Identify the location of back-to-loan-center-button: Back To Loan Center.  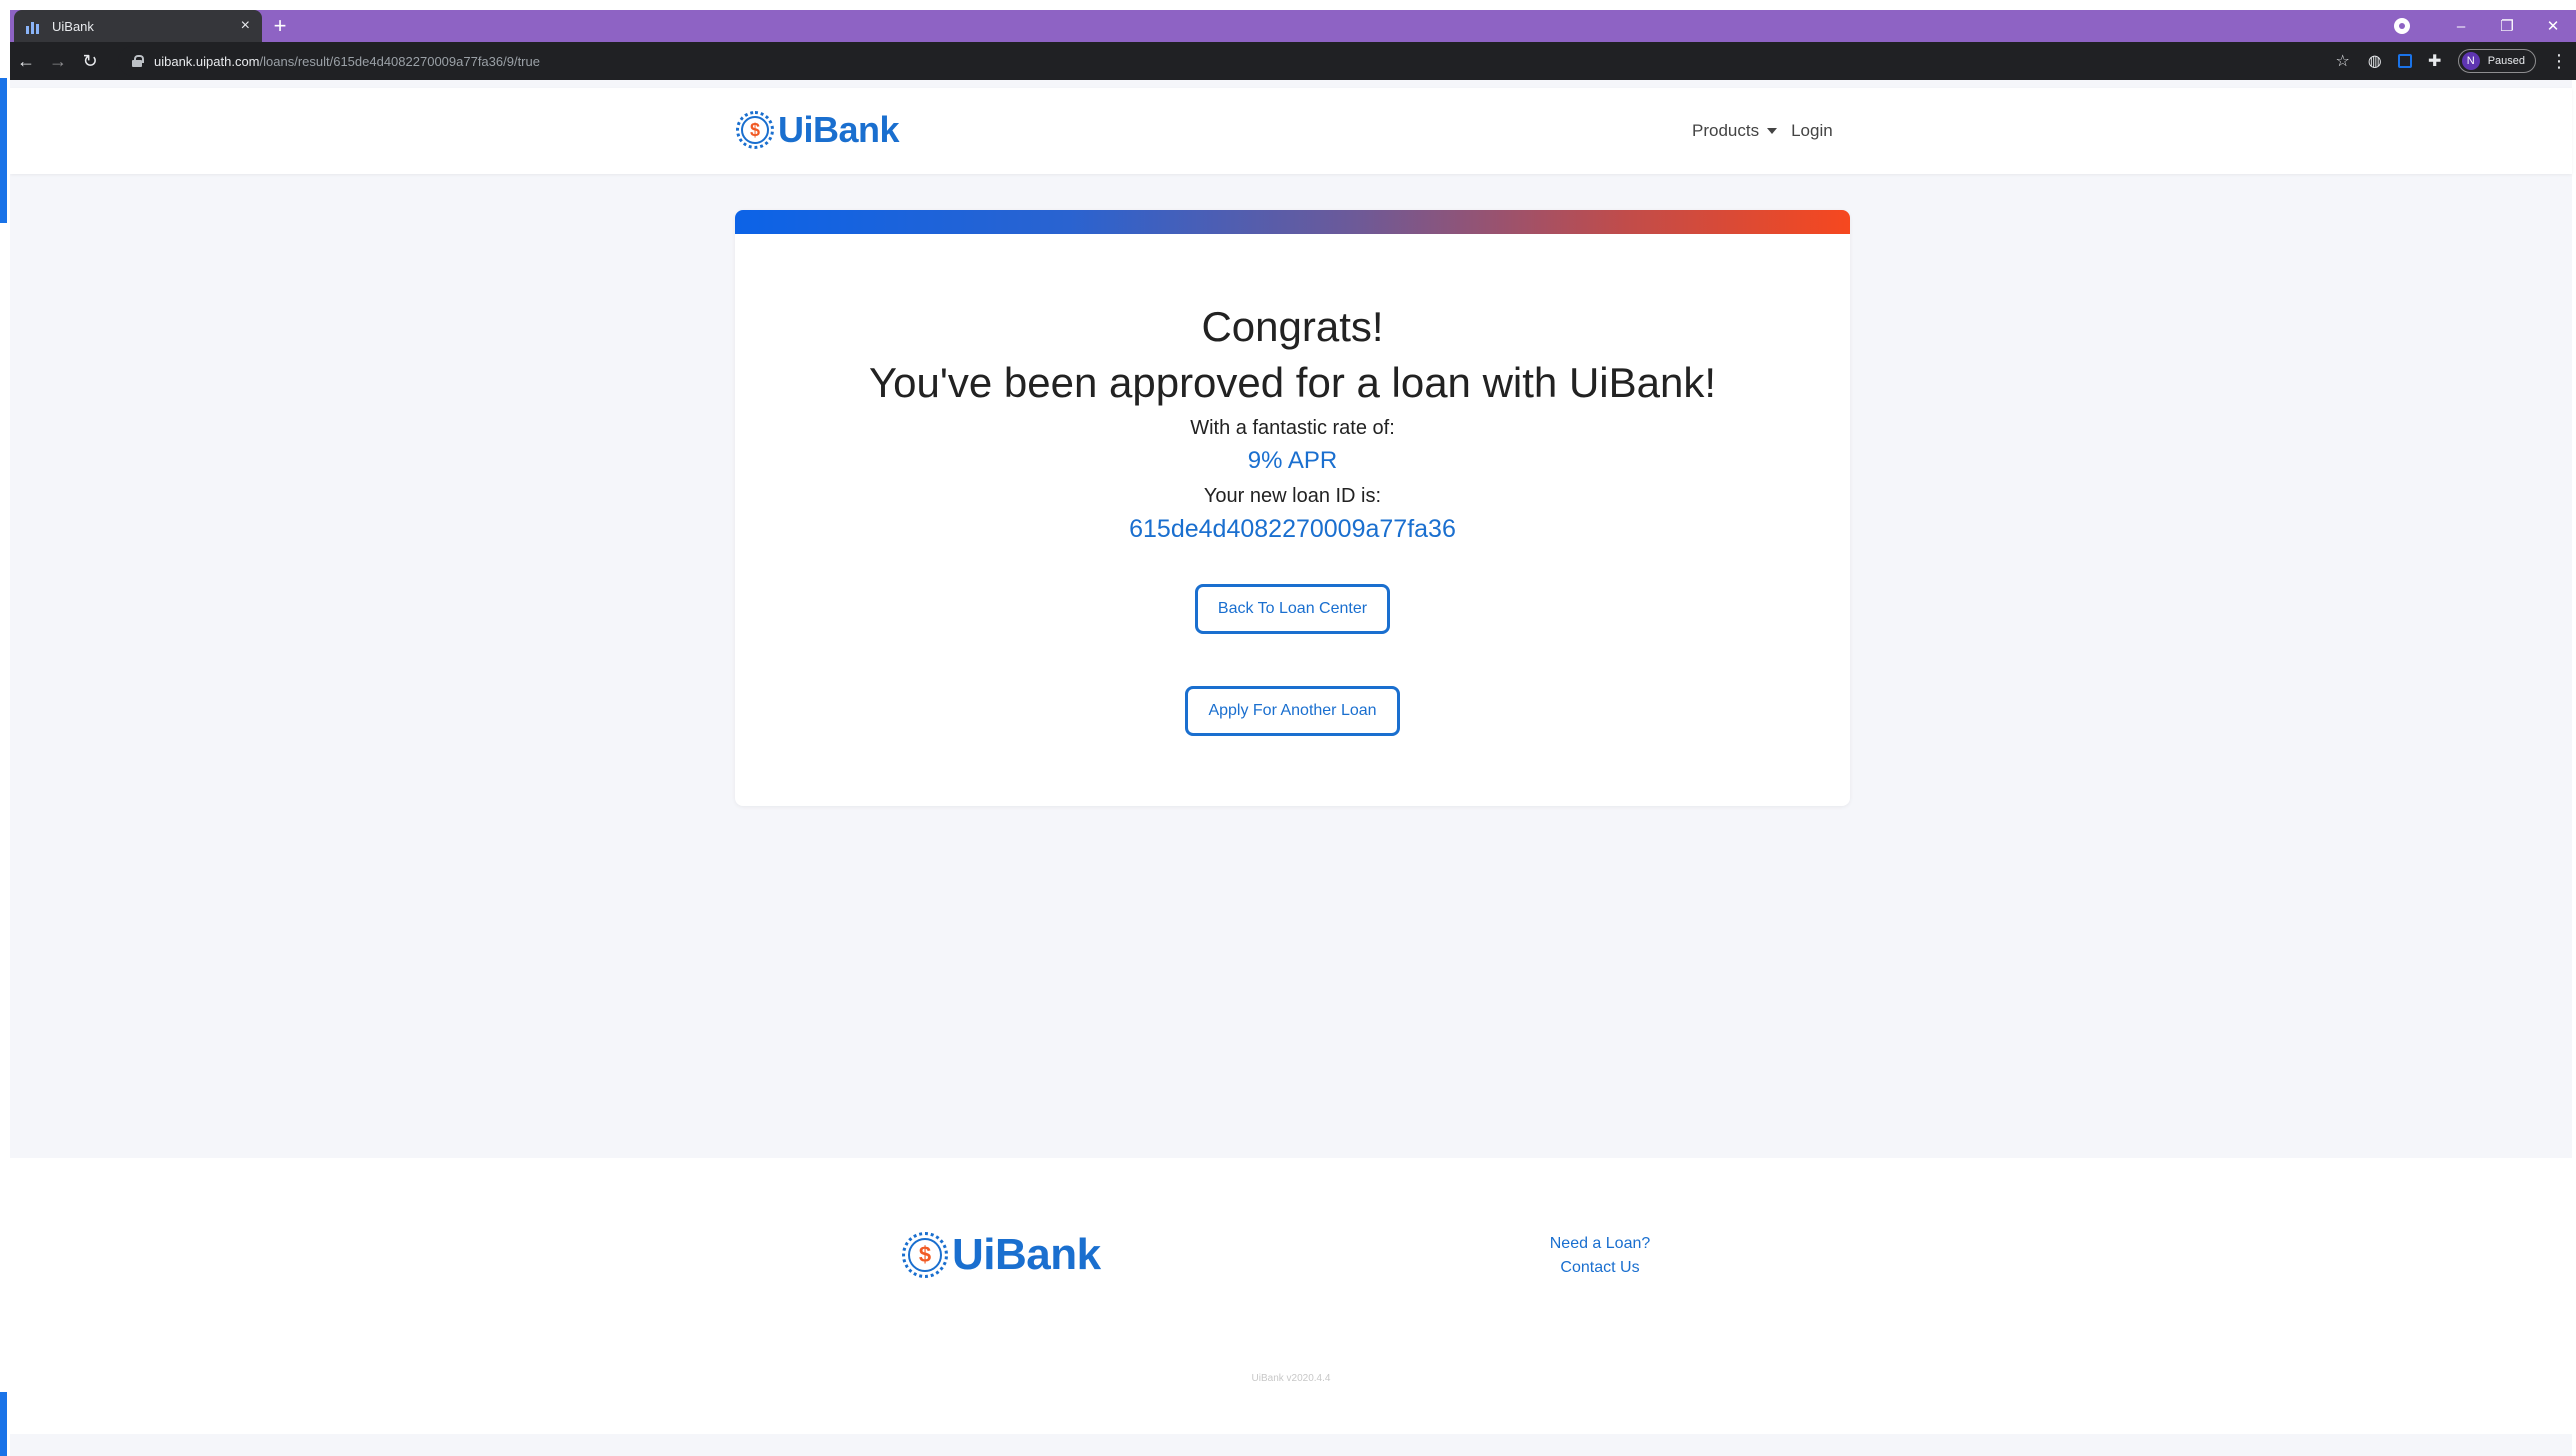
(1292, 609).